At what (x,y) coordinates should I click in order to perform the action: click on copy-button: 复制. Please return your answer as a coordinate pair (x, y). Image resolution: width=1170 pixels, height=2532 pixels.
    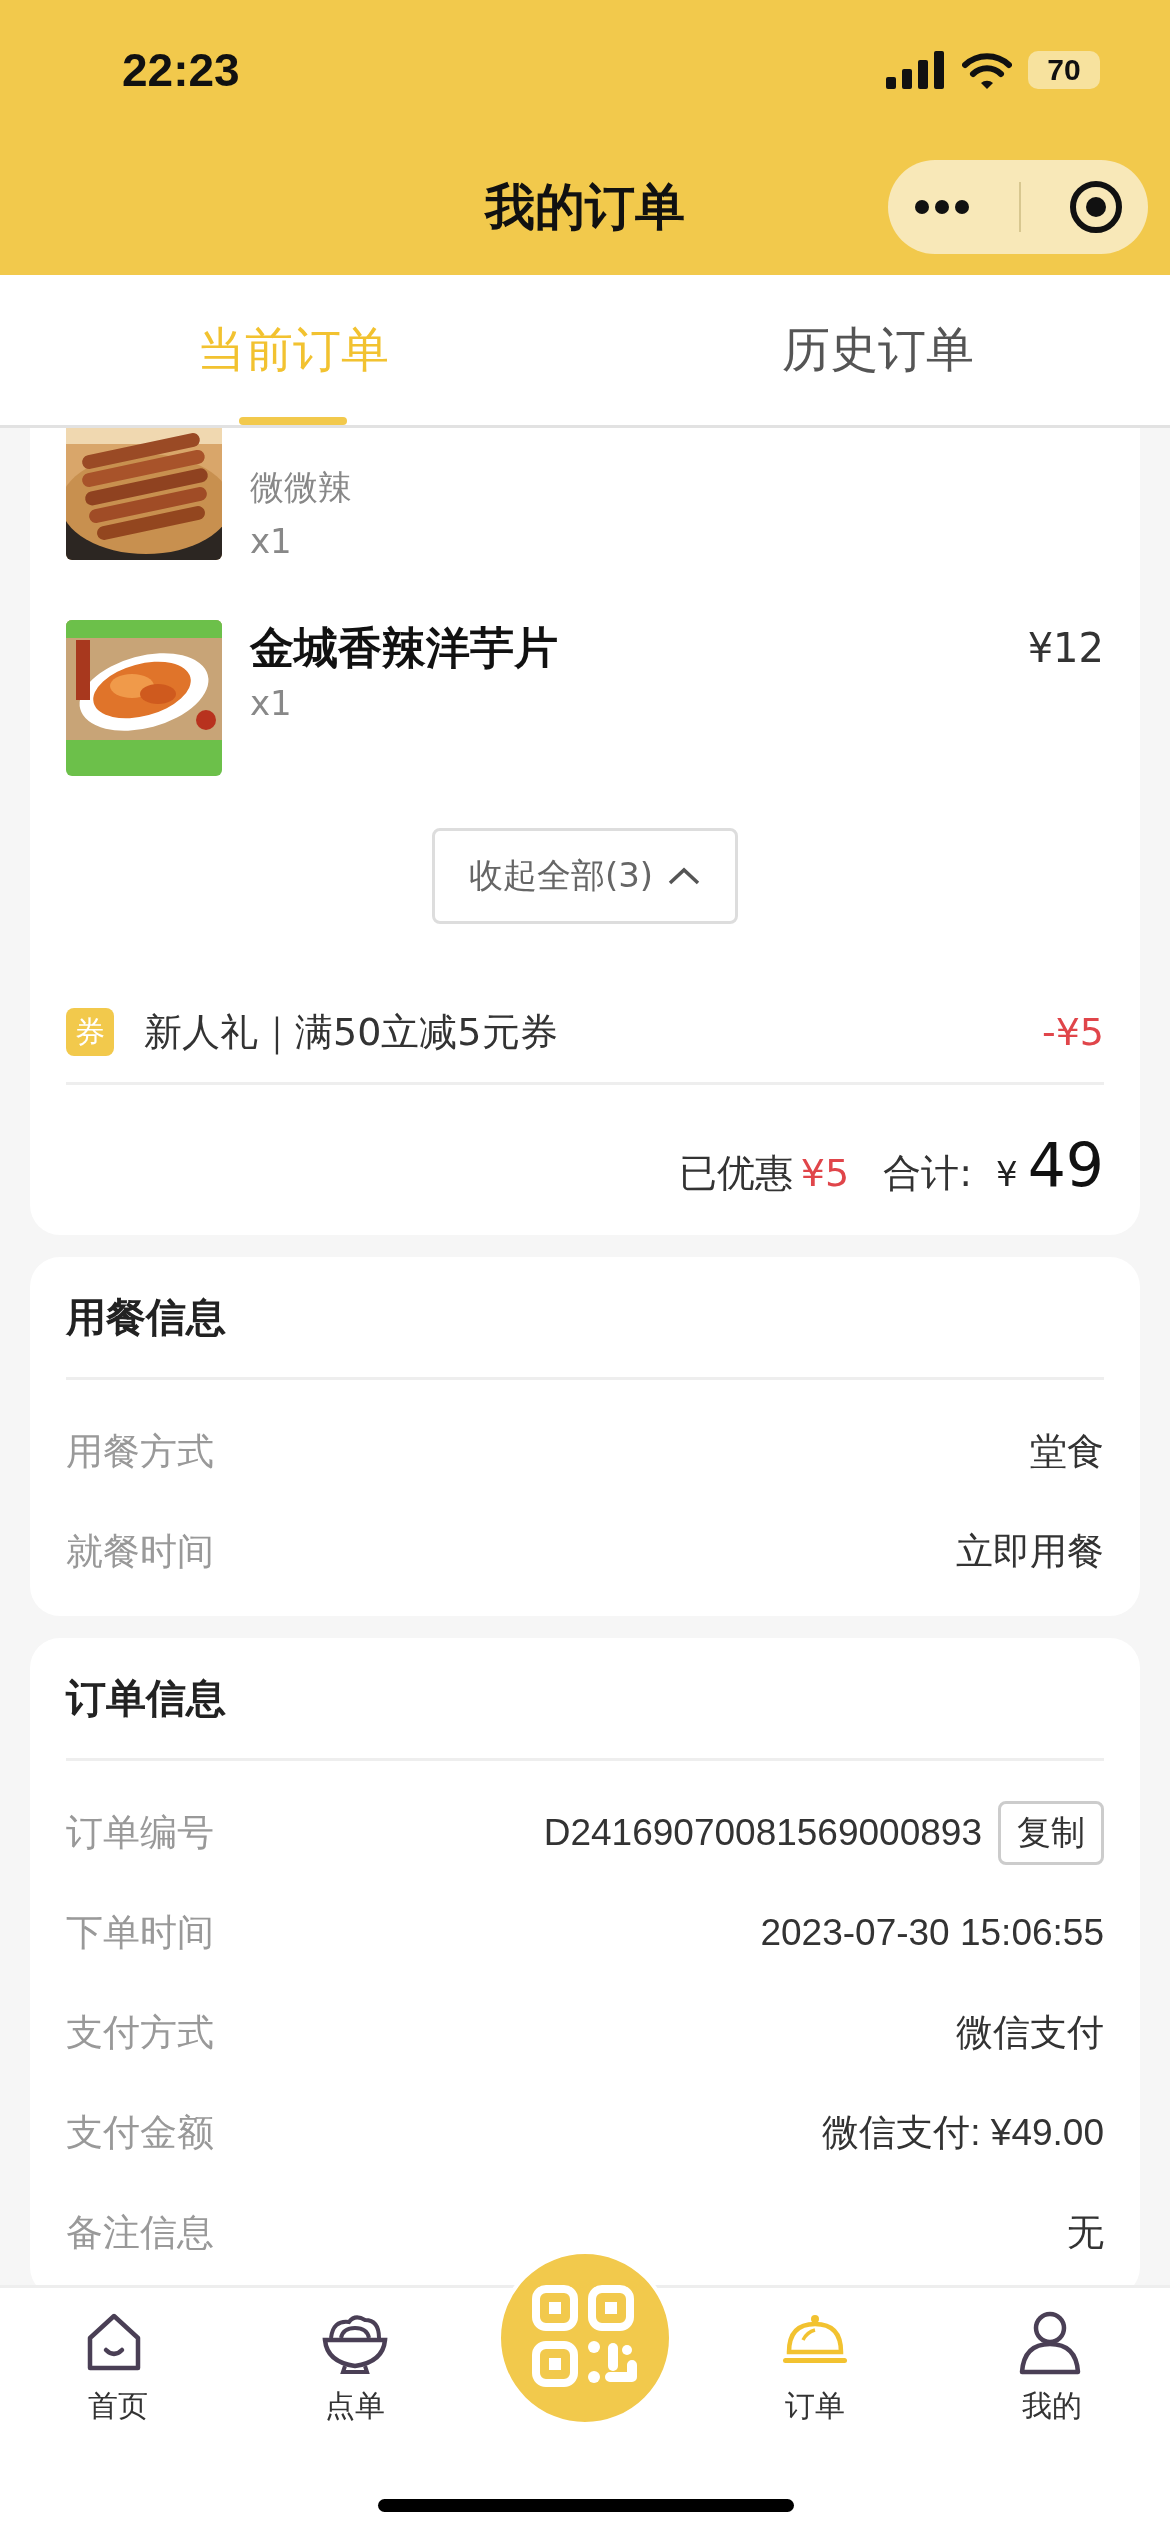
    Looking at the image, I should click on (1051, 1833).